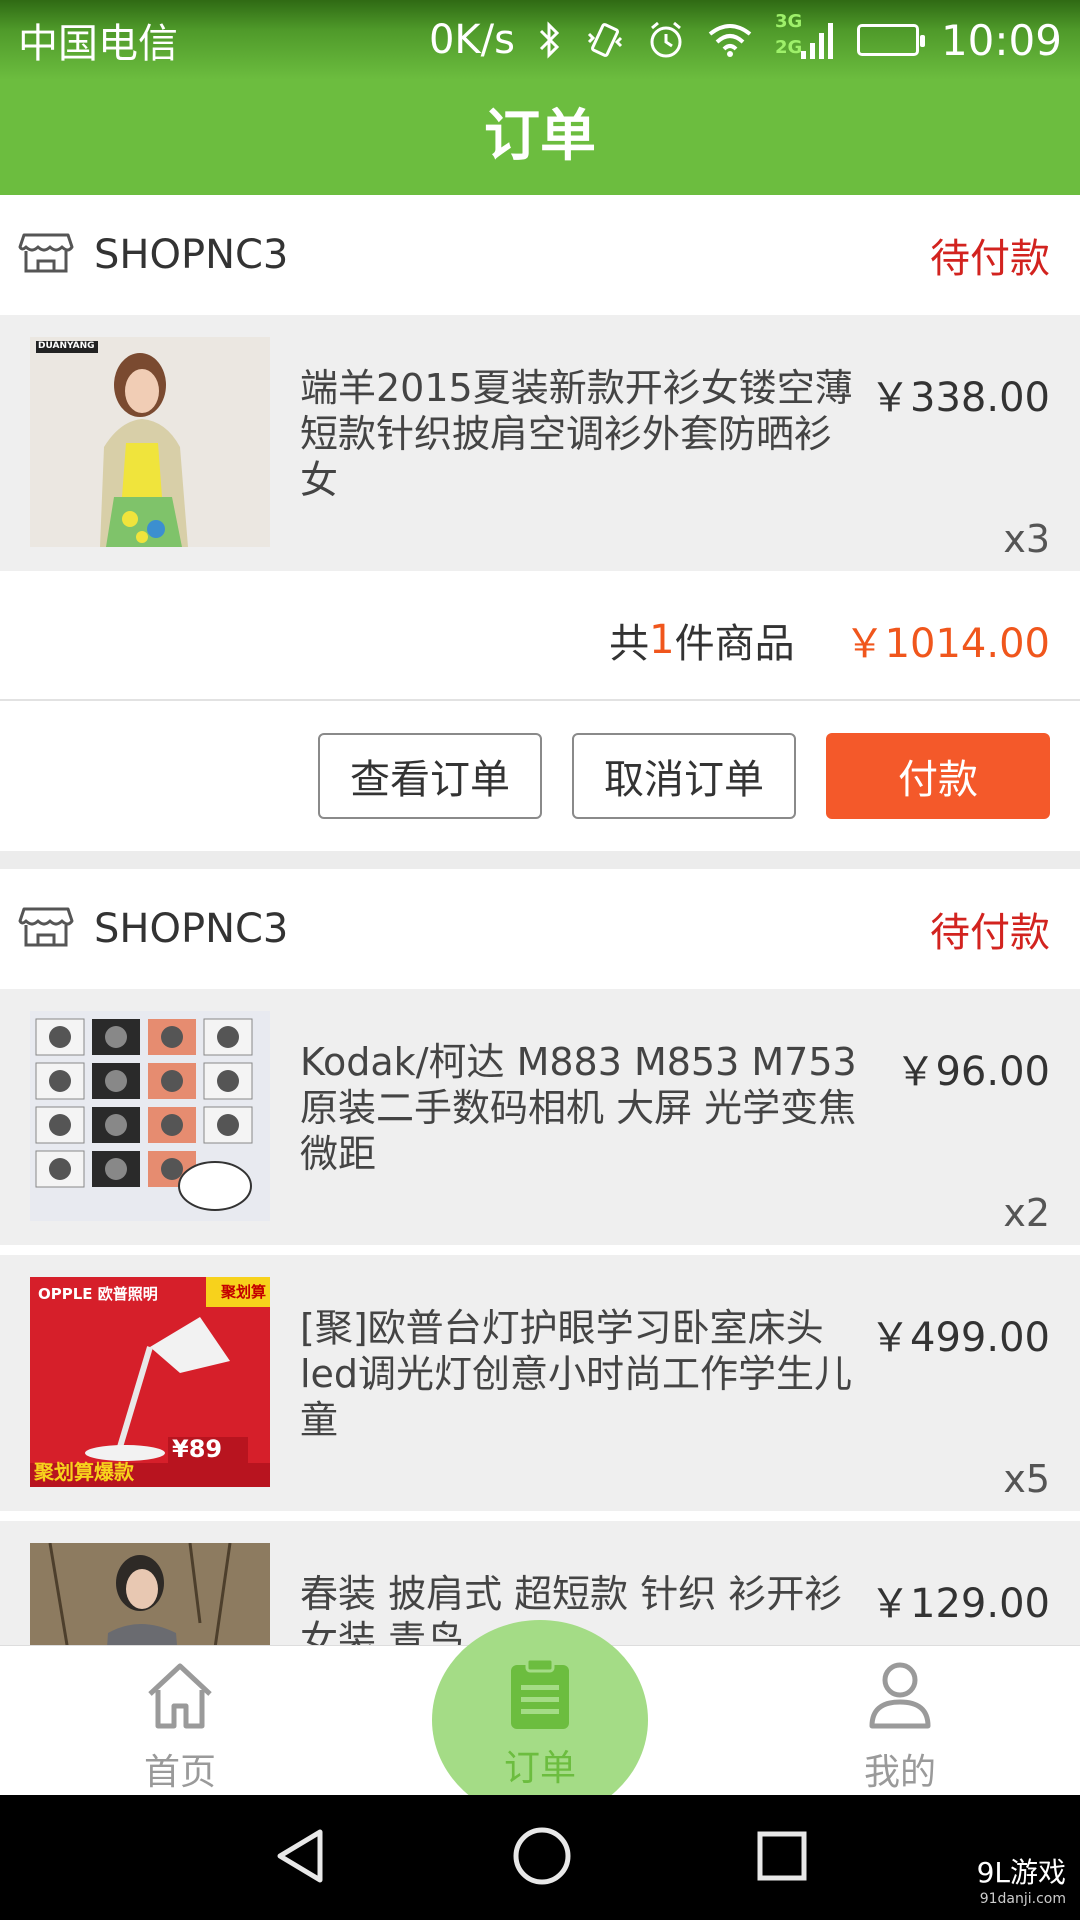  I want to click on pay-button: 付款, so click(938, 776).